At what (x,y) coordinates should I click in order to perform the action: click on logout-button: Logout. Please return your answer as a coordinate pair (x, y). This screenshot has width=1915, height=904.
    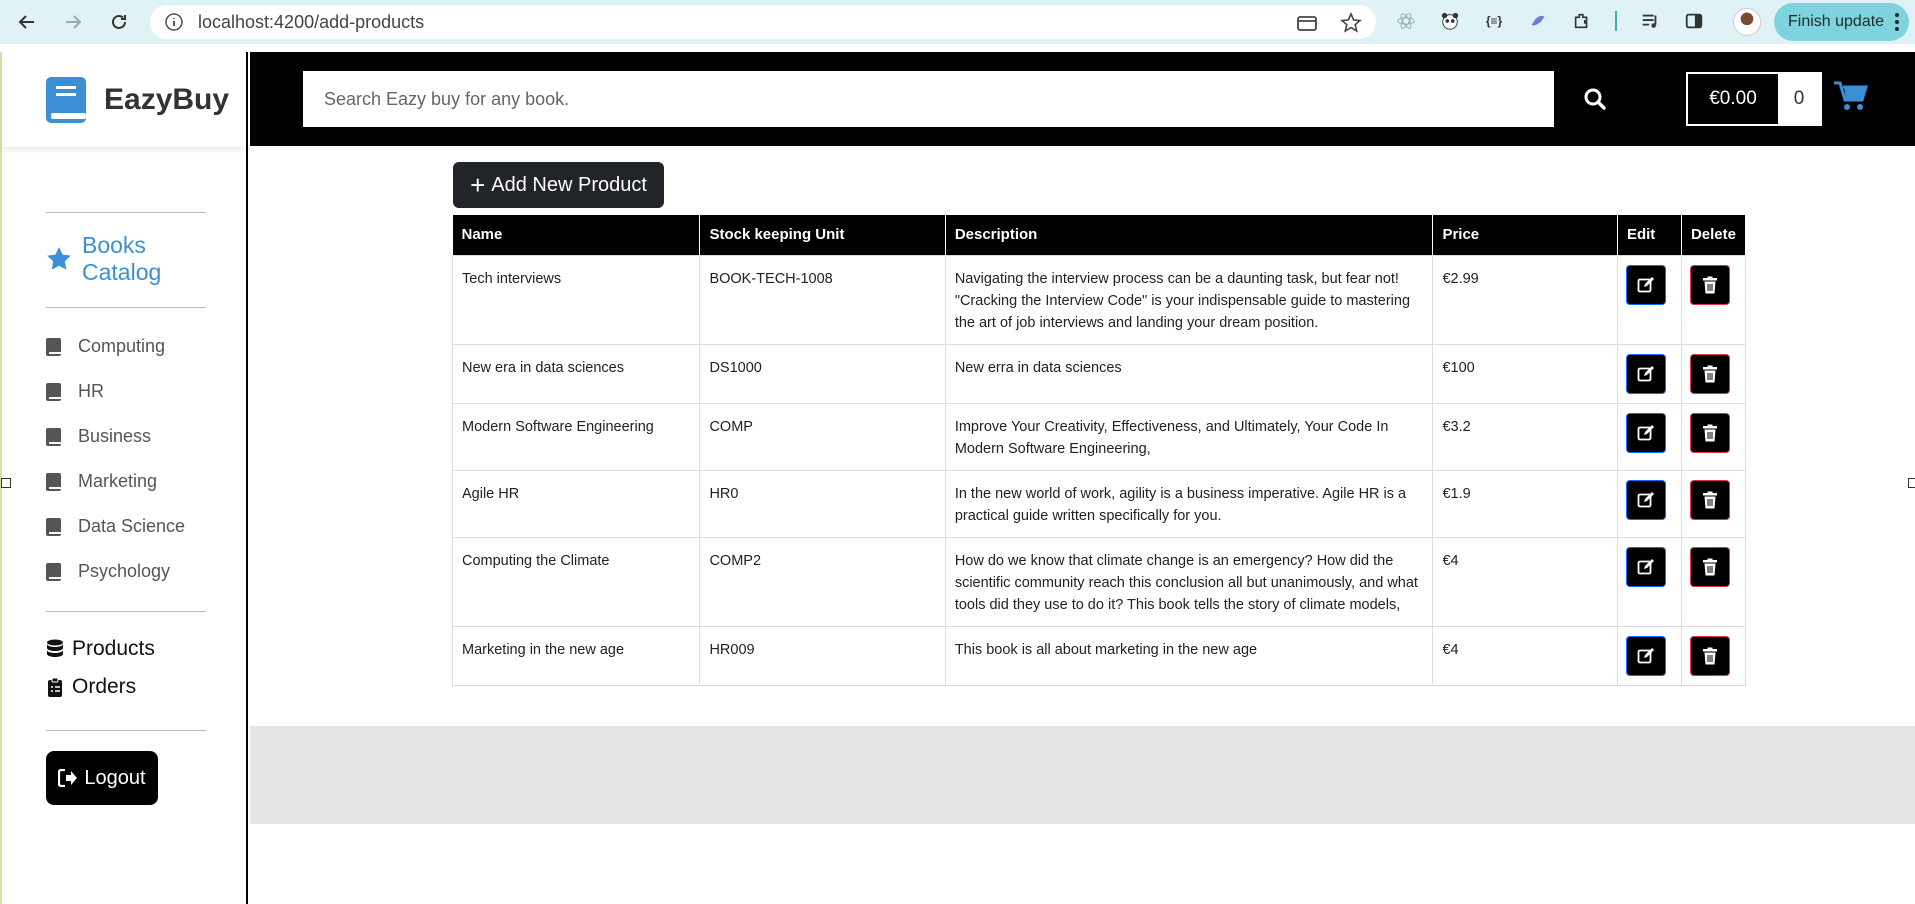
    Looking at the image, I should click on (102, 778).